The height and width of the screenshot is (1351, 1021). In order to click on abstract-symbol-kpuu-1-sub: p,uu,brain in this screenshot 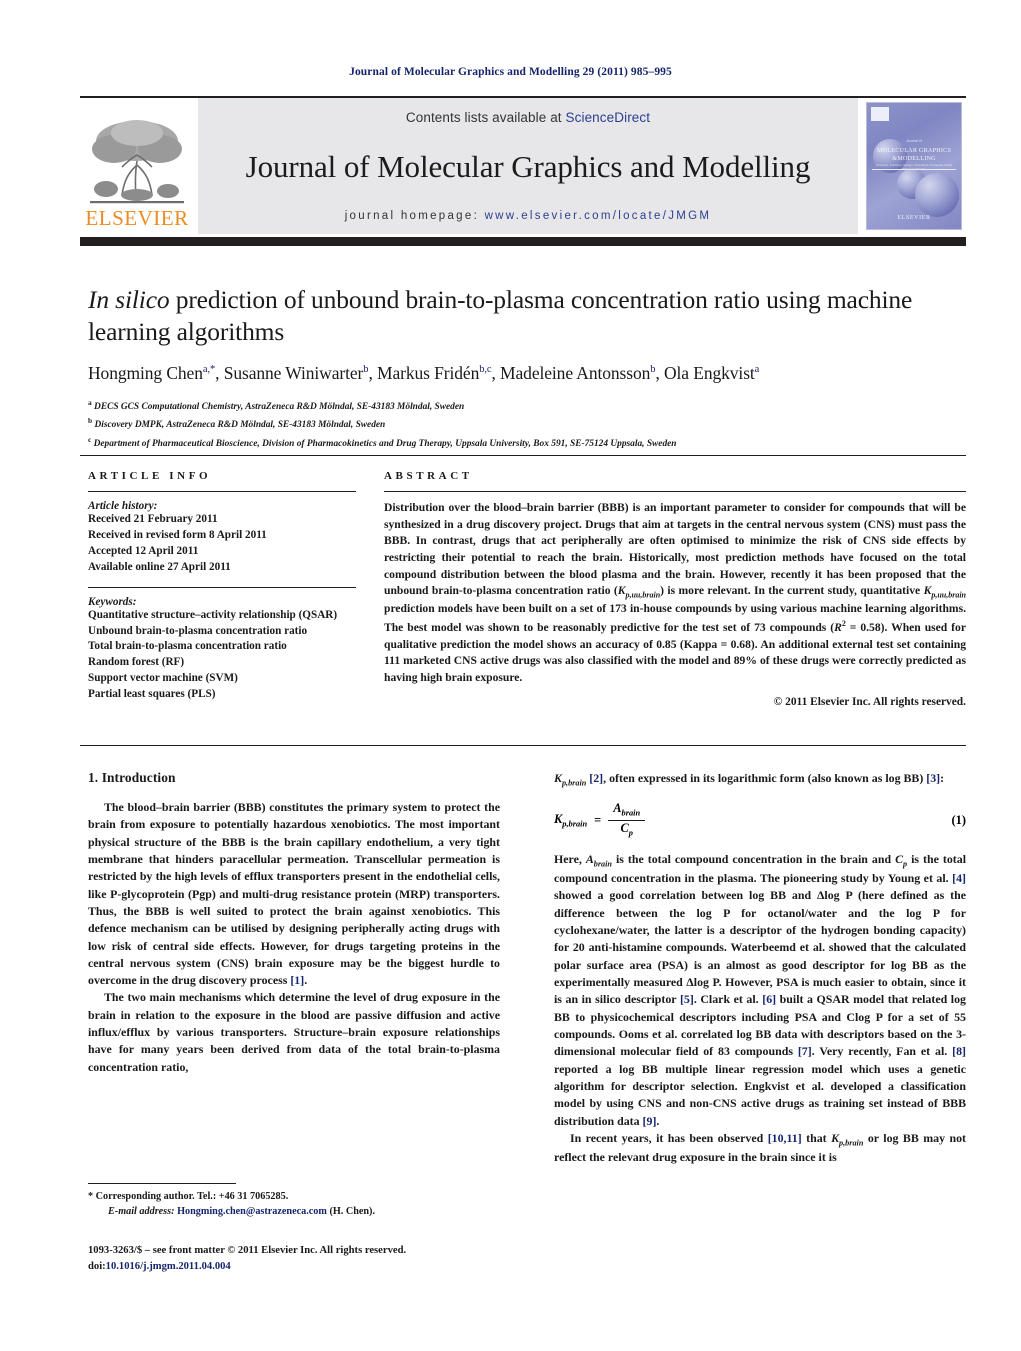, I will do `click(643, 595)`.